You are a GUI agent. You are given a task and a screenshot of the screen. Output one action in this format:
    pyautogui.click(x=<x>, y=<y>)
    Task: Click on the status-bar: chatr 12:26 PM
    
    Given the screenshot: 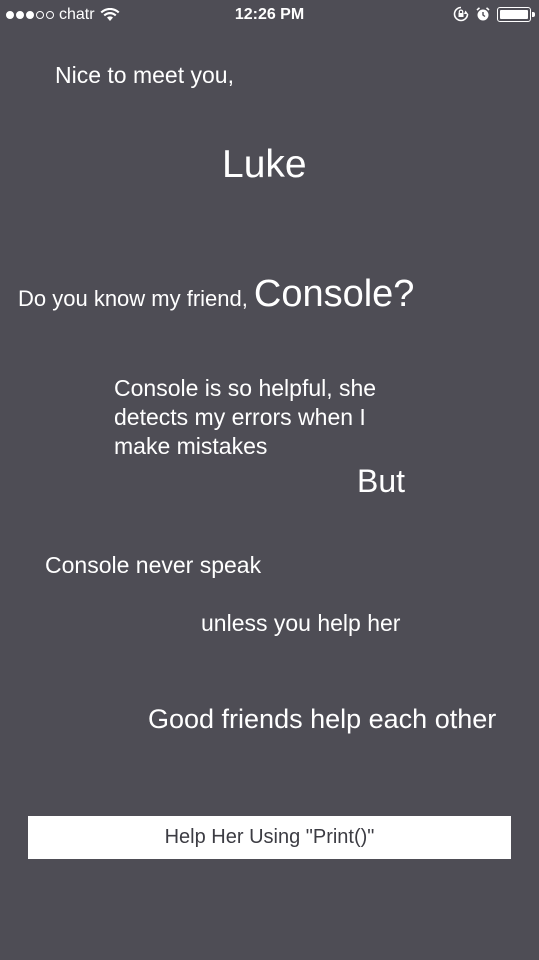 What is the action you would take?
    pyautogui.click(x=269, y=15)
    